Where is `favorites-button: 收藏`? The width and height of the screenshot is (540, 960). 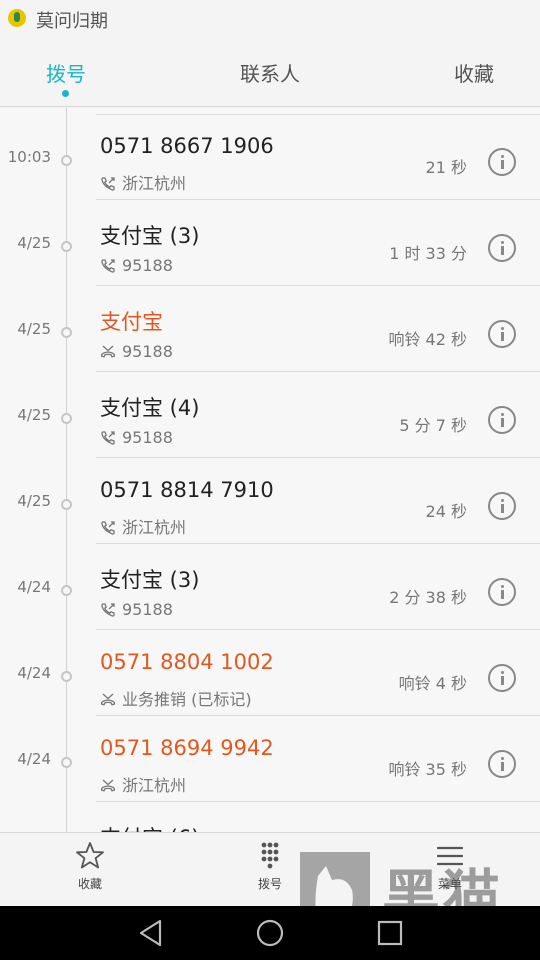
favorites-button: 收藏 is located at coordinates (90, 866).